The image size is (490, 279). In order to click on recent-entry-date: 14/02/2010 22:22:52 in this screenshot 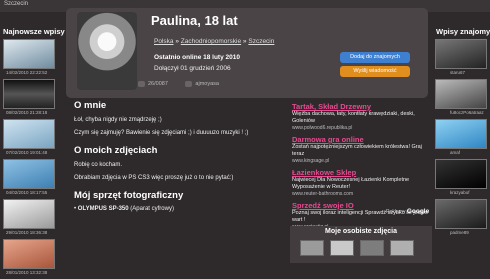, I will do `click(27, 72)`.